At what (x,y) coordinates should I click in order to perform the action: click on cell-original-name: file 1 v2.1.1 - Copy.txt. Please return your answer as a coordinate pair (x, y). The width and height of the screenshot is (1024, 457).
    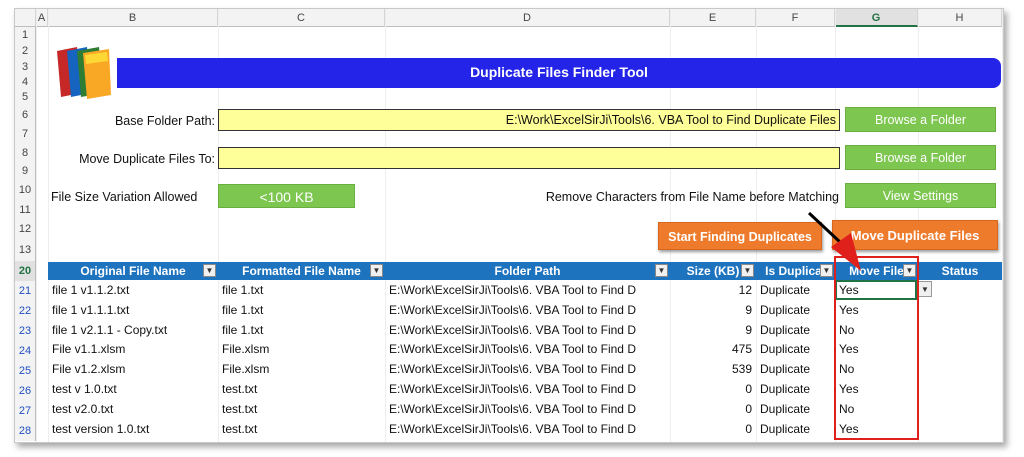
    Looking at the image, I should click on (110, 329).